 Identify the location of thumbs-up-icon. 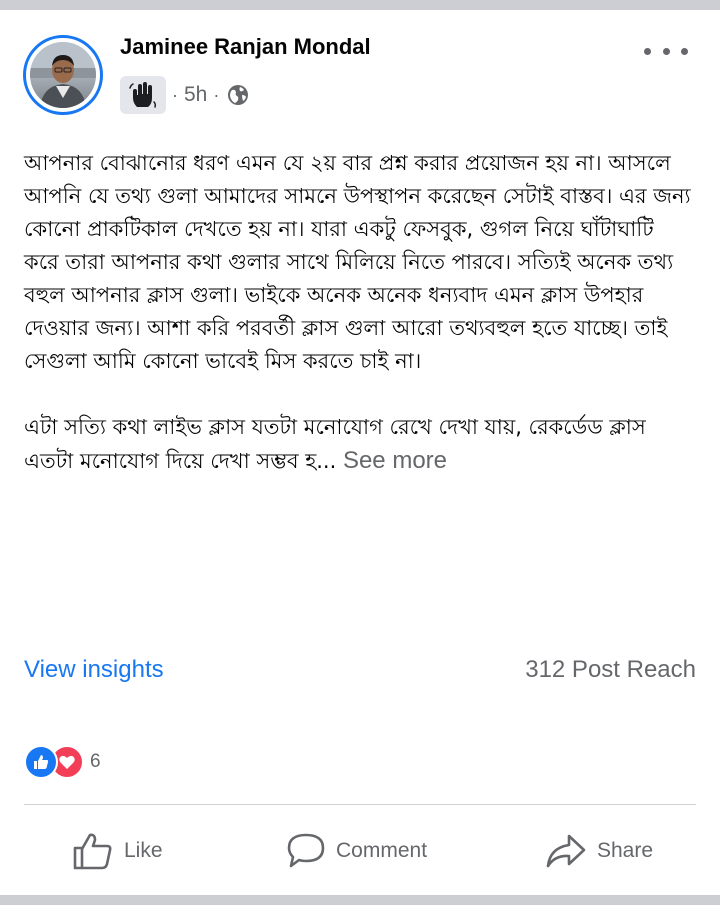
(92, 851).